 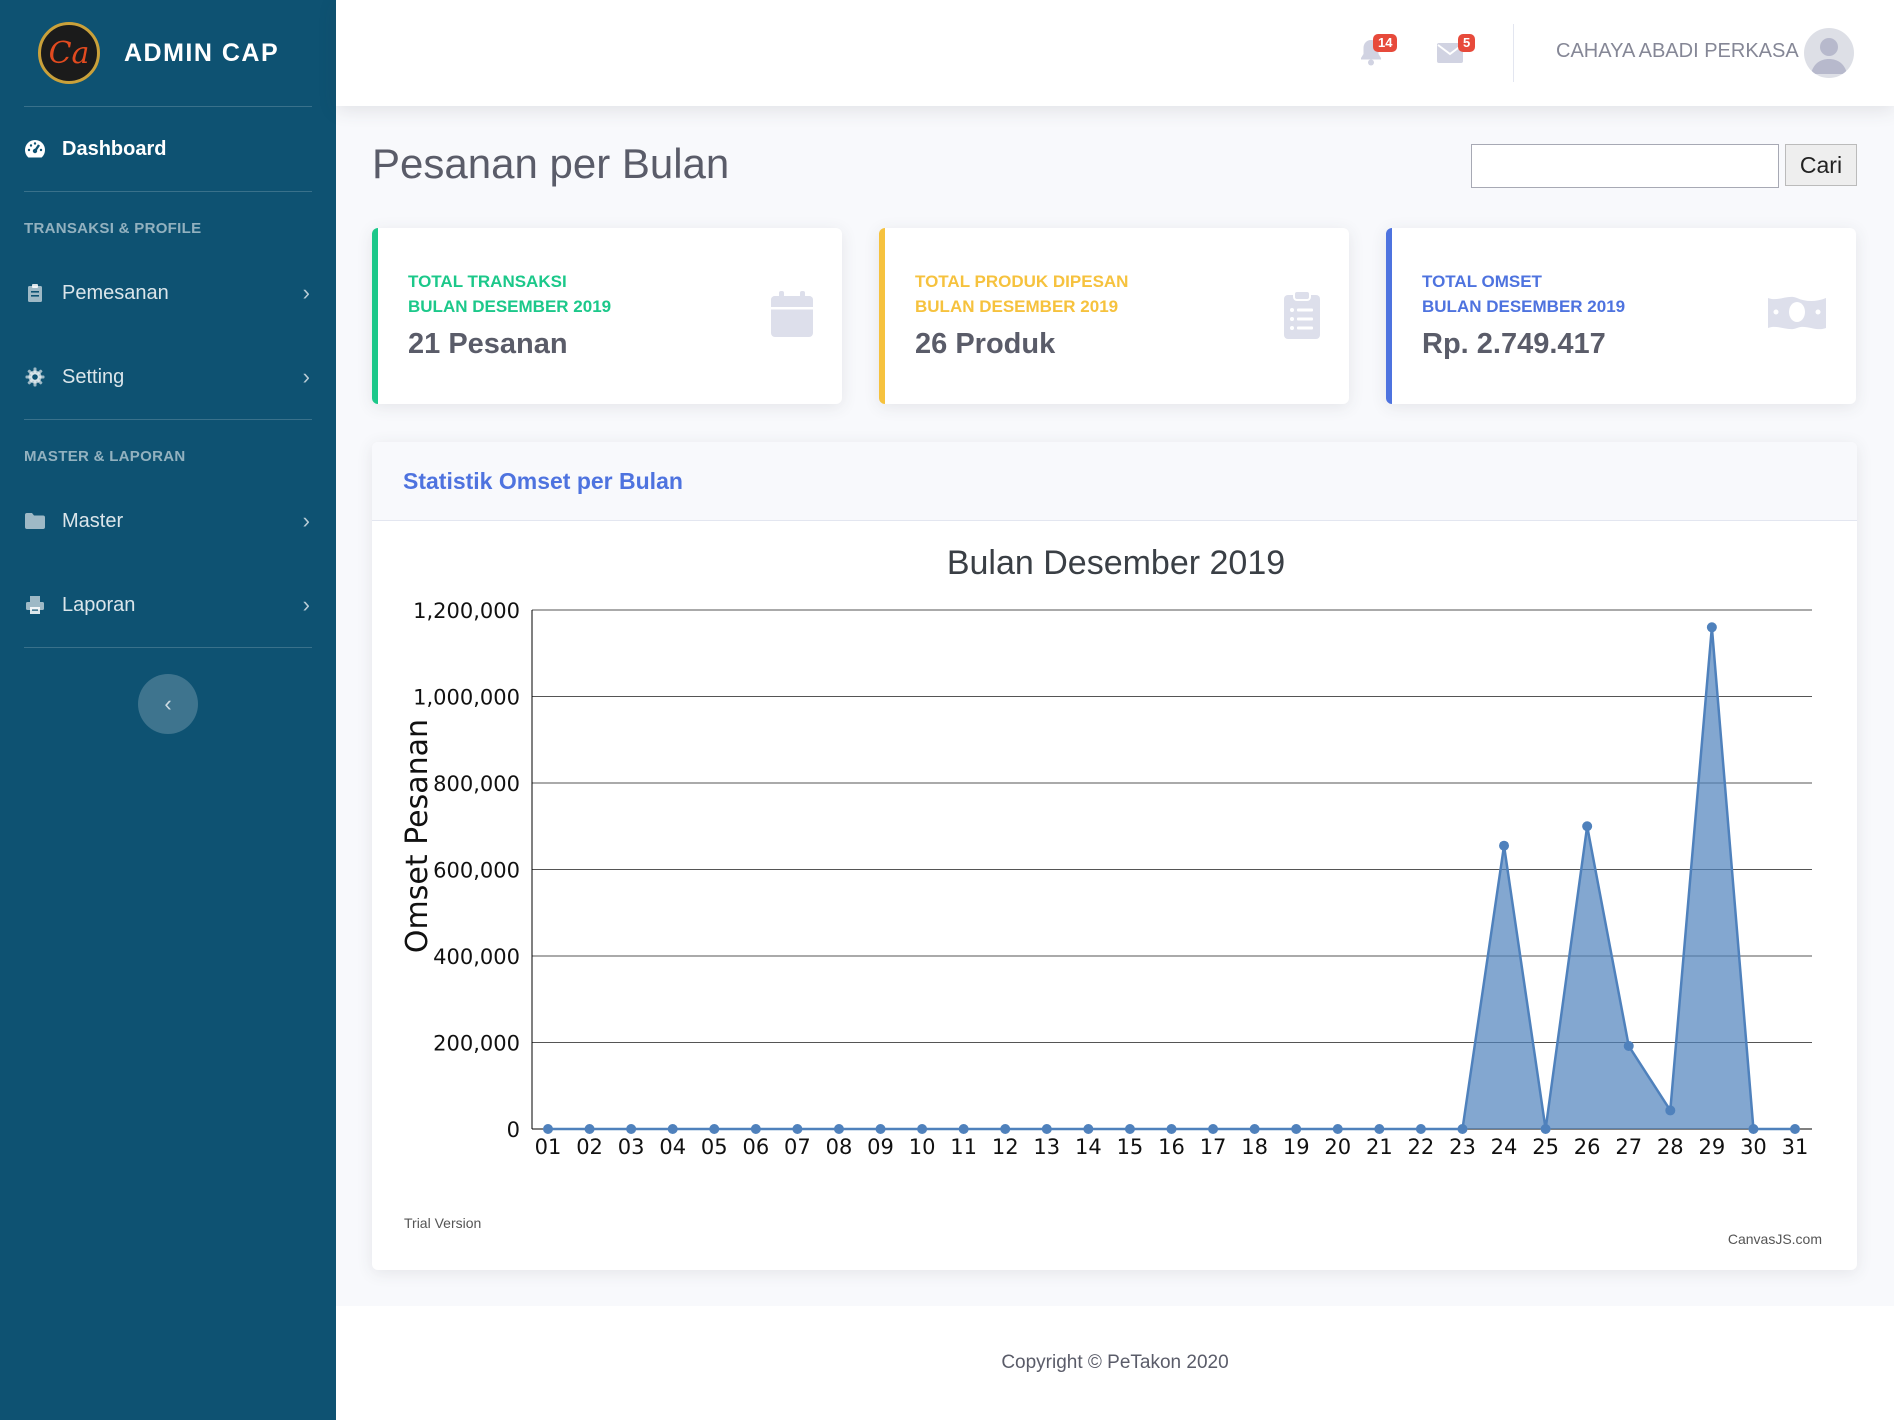 I want to click on x-tick-label: 21, so click(x=1379, y=1147).